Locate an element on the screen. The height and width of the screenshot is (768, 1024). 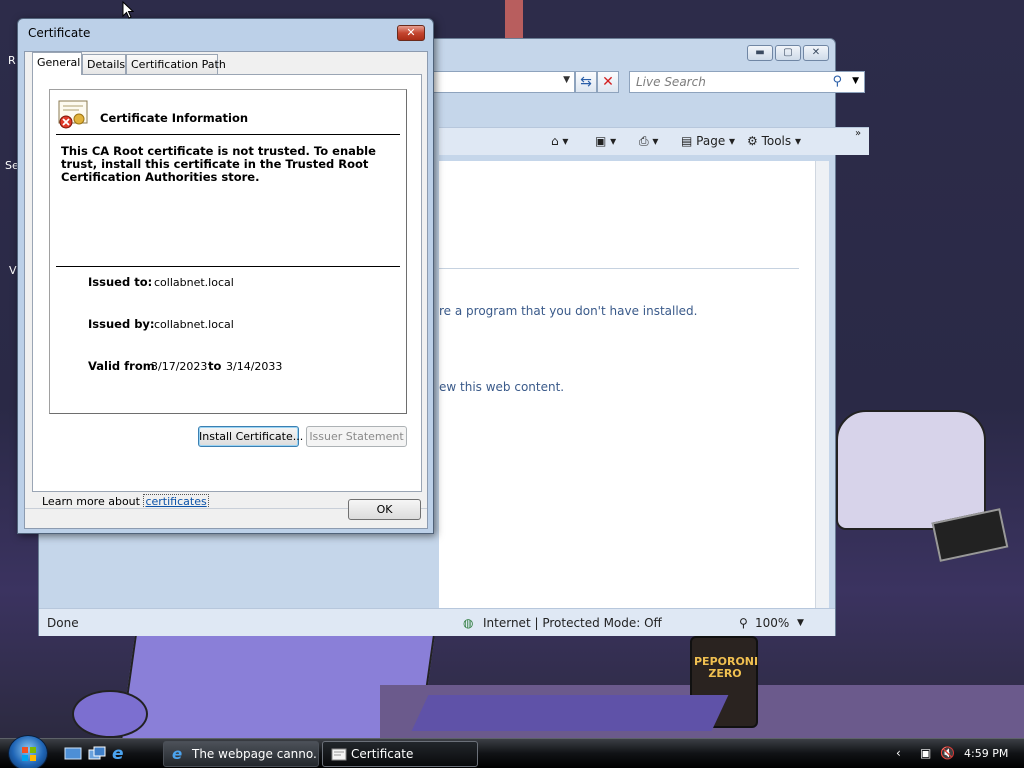
wallpaper-keyboard is located at coordinates (570, 713).